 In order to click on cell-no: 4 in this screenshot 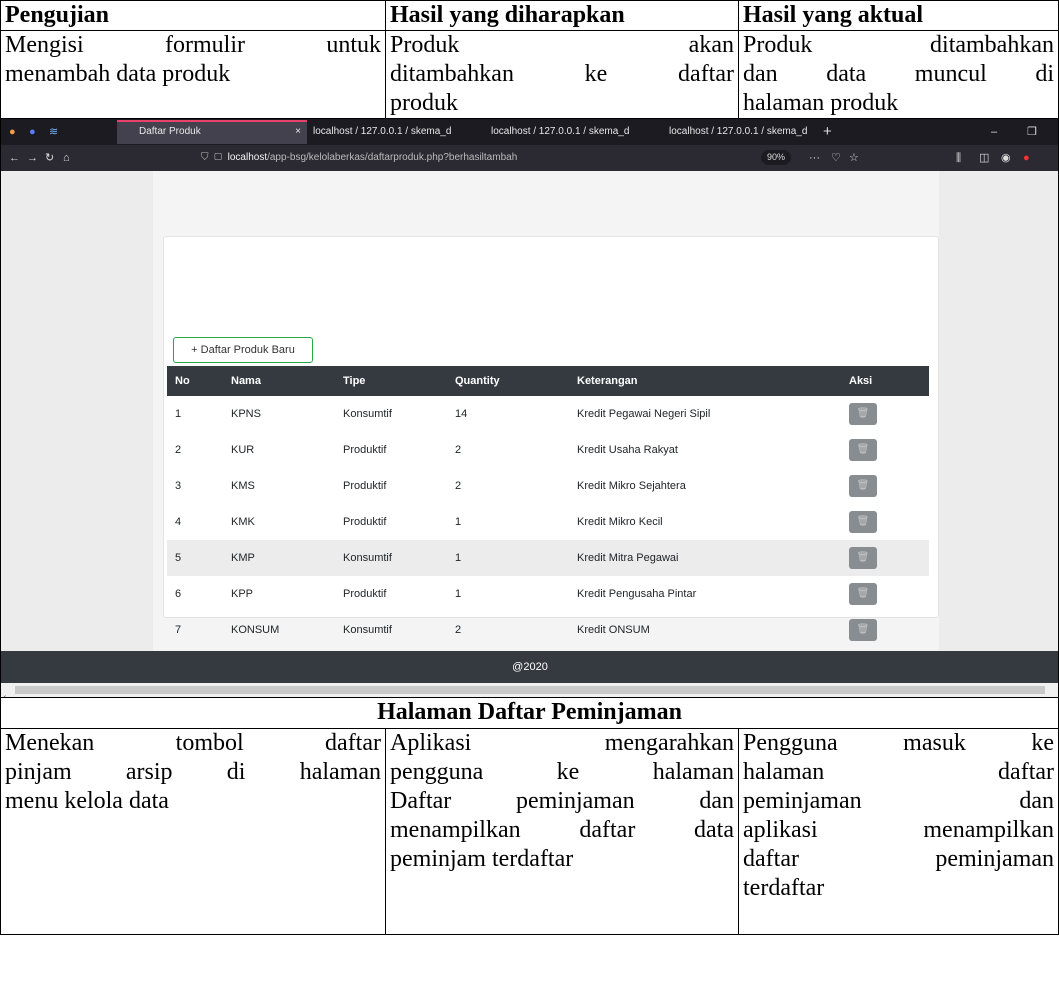, I will do `click(178, 522)`.